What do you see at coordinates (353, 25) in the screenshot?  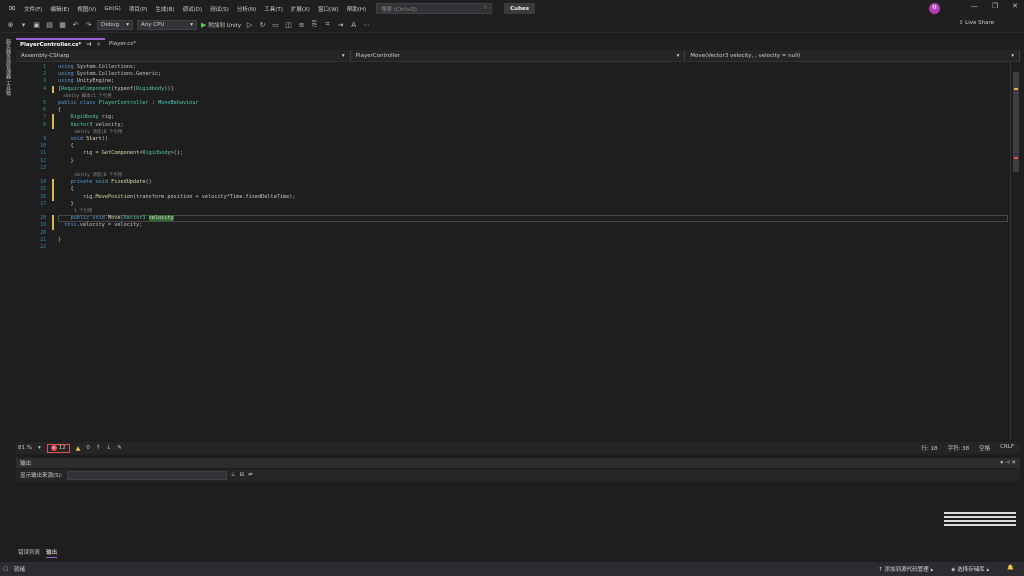 I see `font-size-icon: A` at bounding box center [353, 25].